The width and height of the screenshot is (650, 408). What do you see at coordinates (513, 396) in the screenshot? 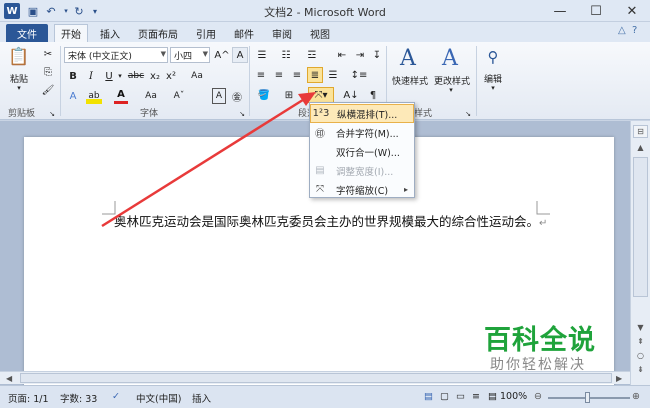
I see `zoom-level: 100%` at bounding box center [513, 396].